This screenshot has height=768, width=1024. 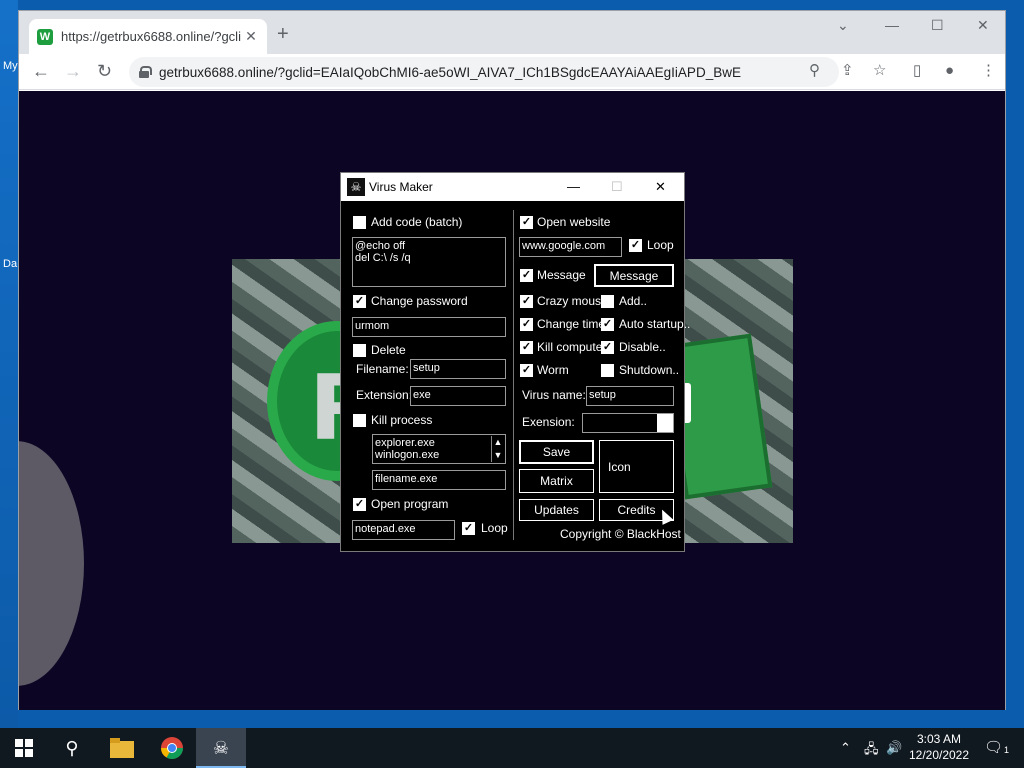 I want to click on back-arrow-icon: ←, so click(x=41, y=71).